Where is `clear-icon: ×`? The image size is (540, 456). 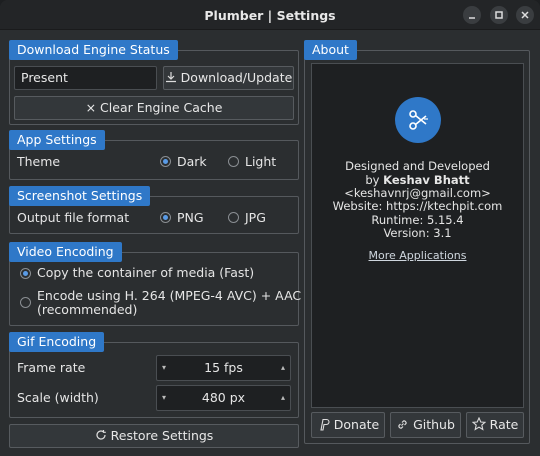
clear-icon: × is located at coordinates (91, 107).